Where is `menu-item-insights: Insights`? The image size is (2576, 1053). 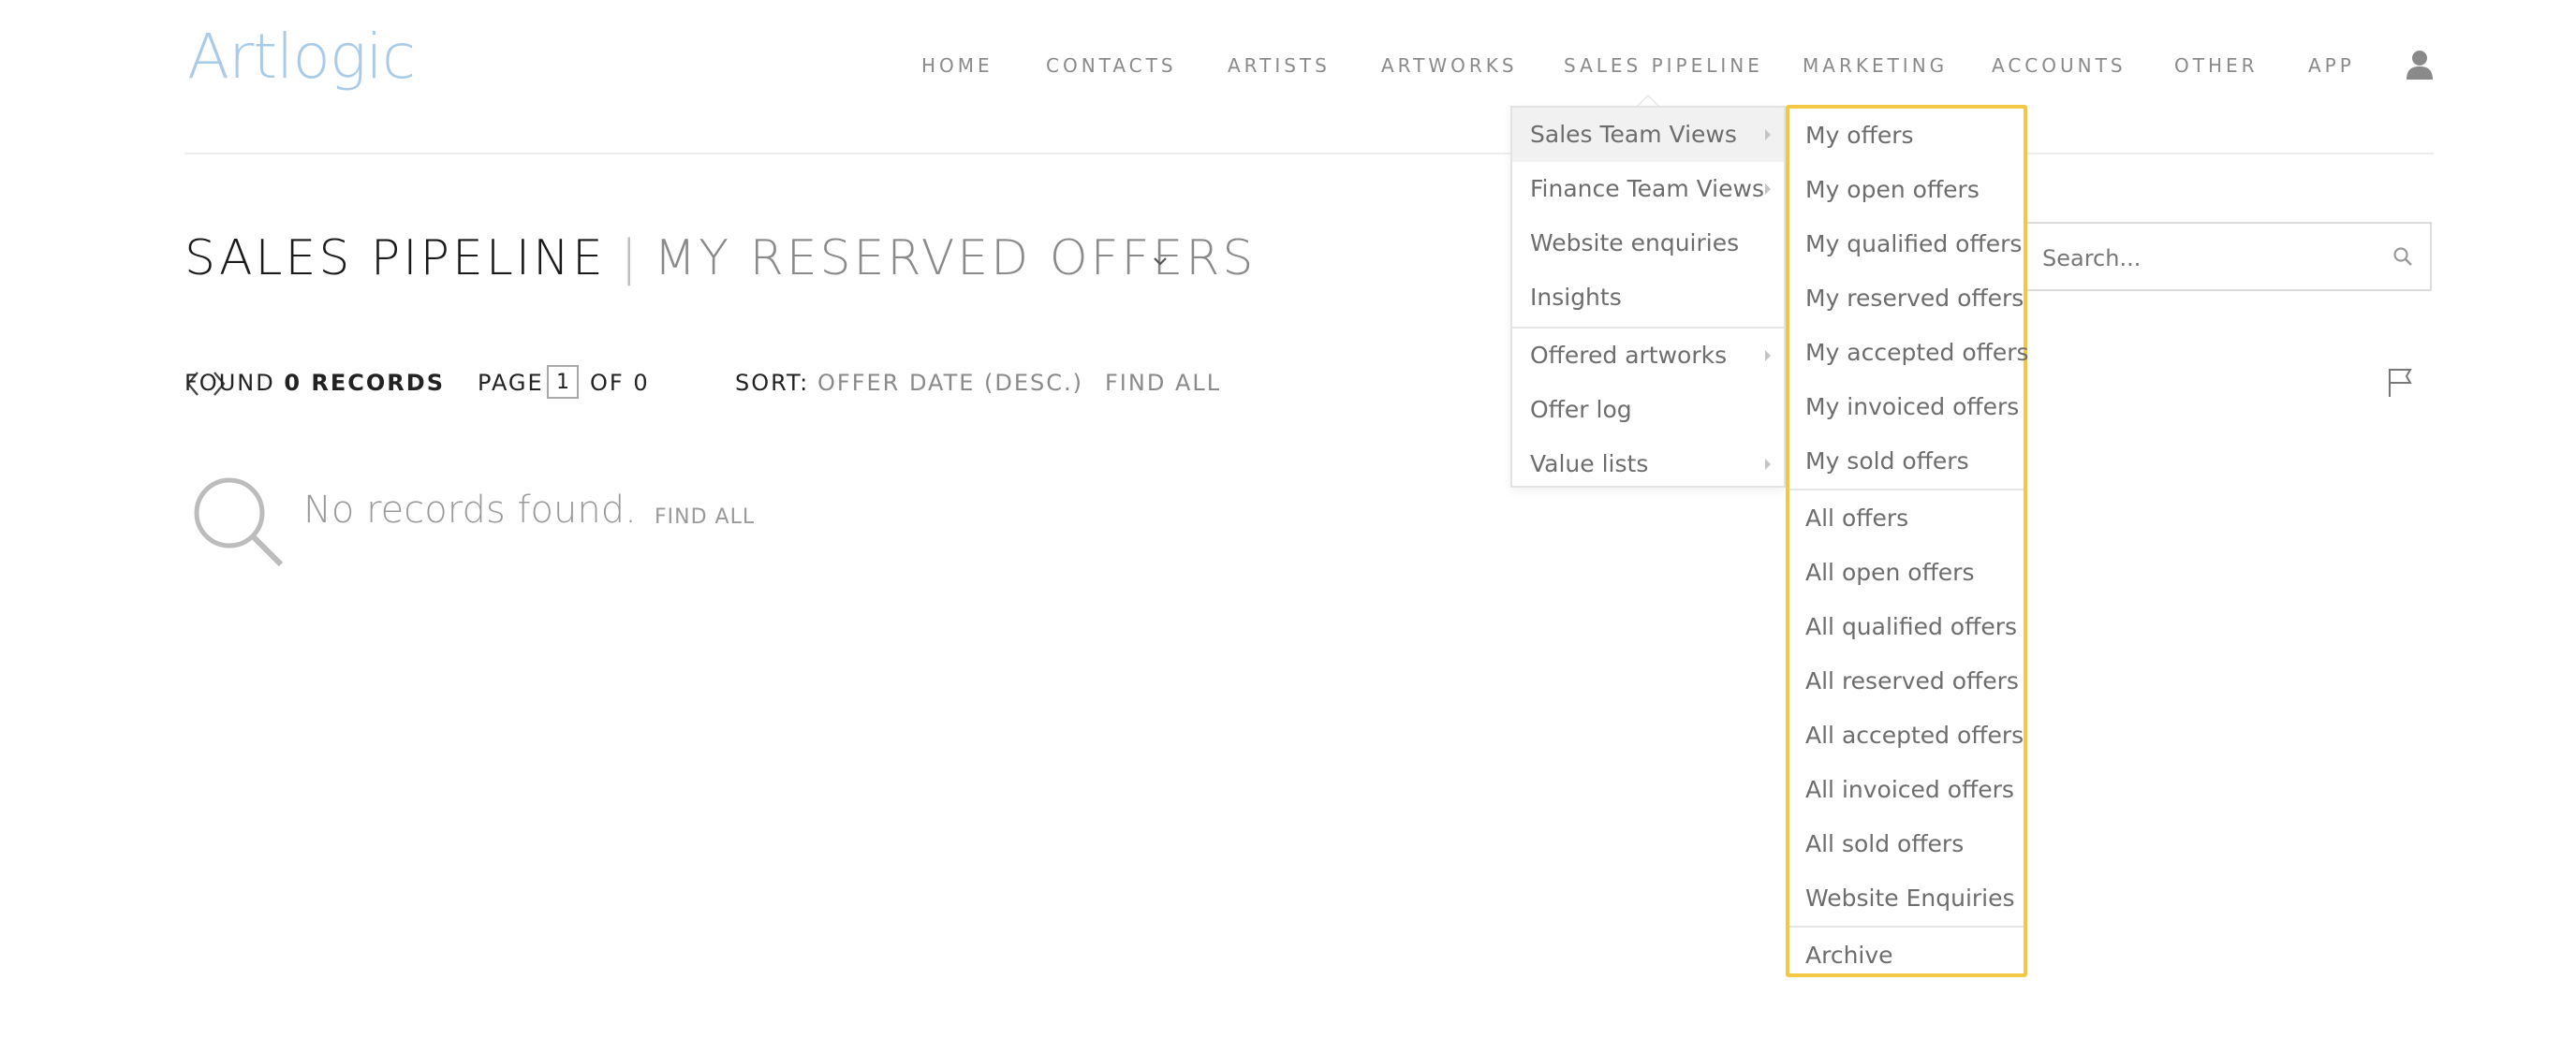
menu-item-insights: Insights is located at coordinates (1648, 298).